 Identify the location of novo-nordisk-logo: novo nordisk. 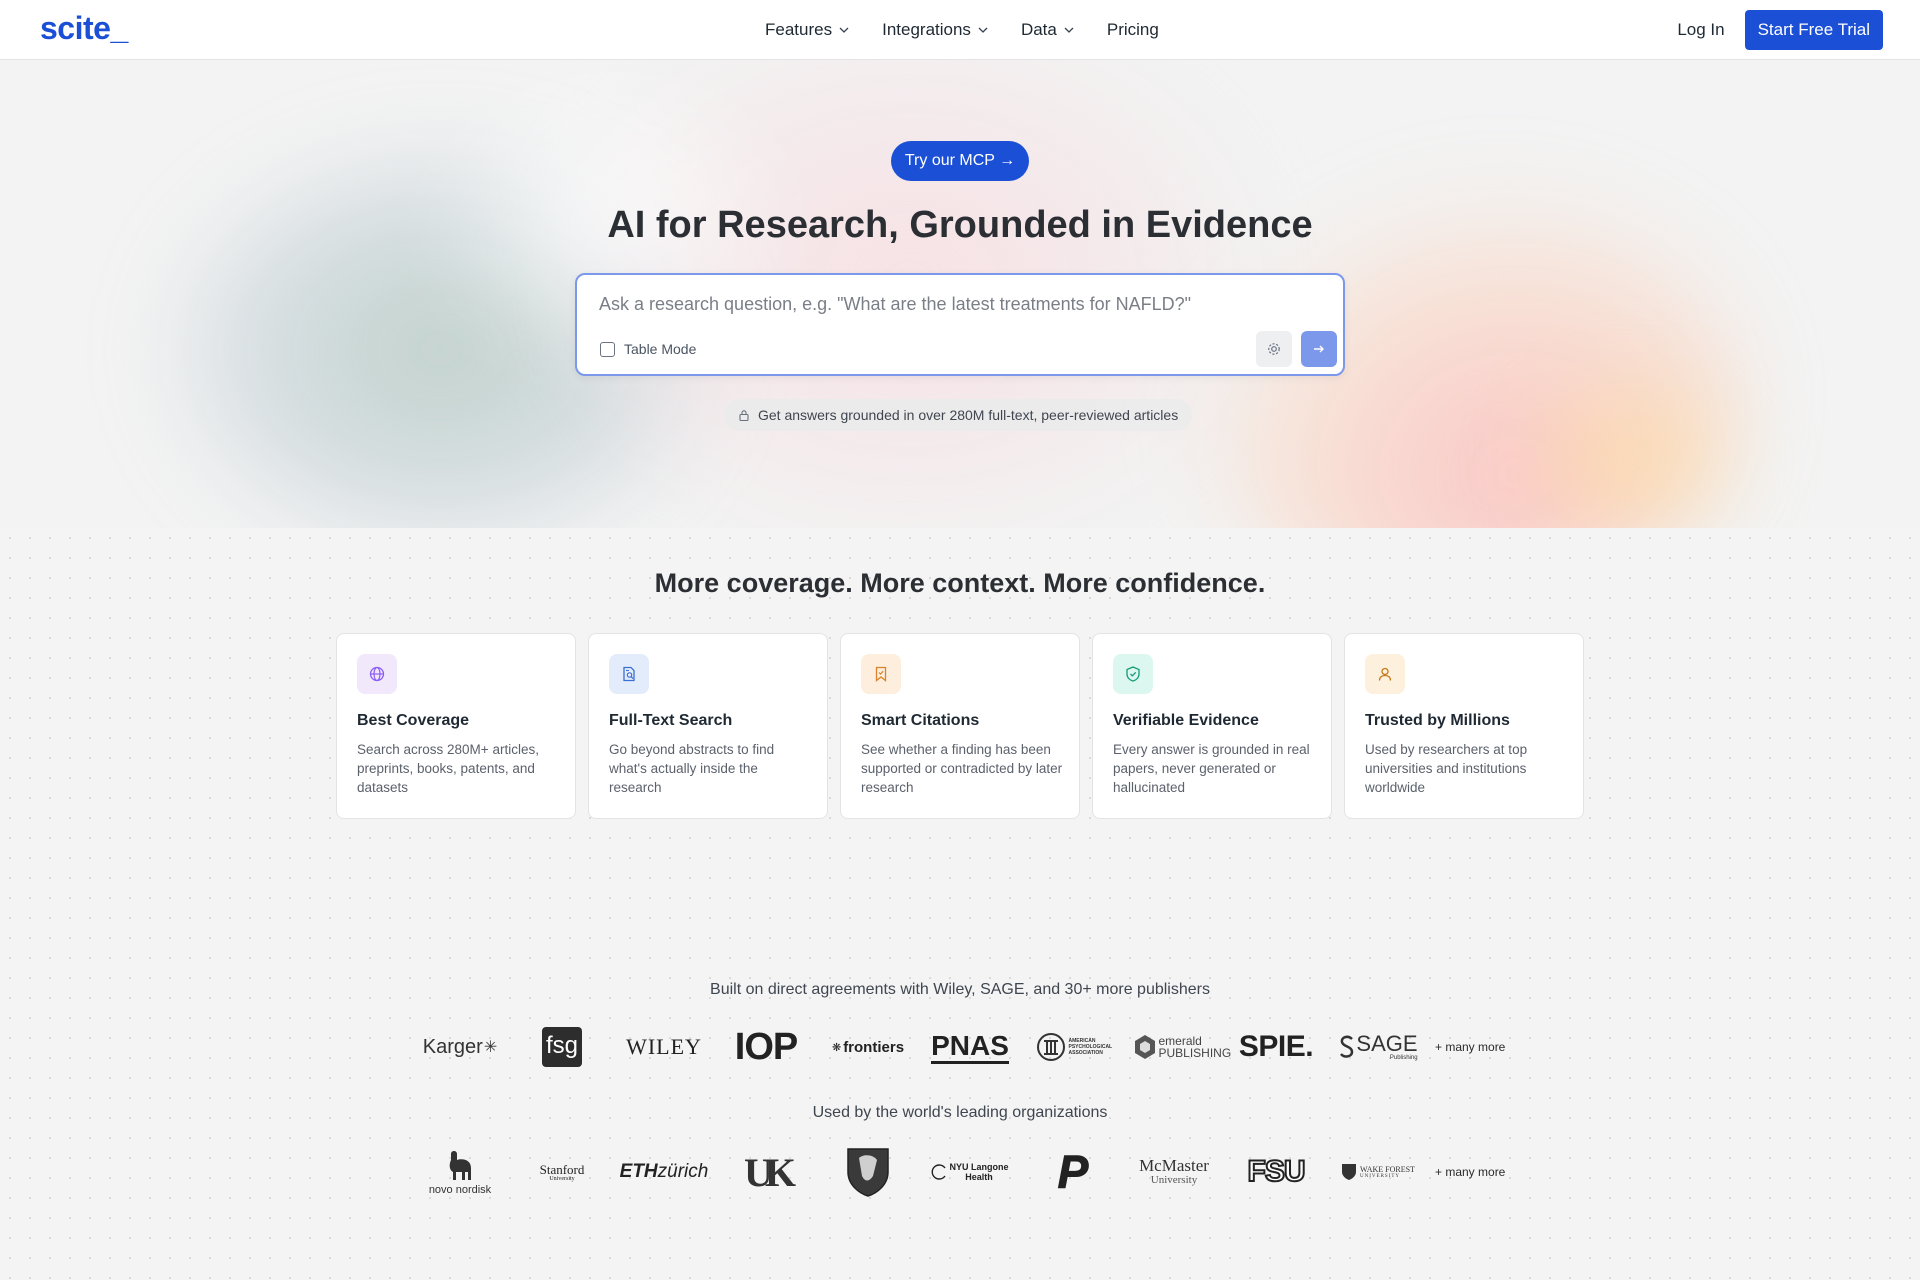
(460, 1172).